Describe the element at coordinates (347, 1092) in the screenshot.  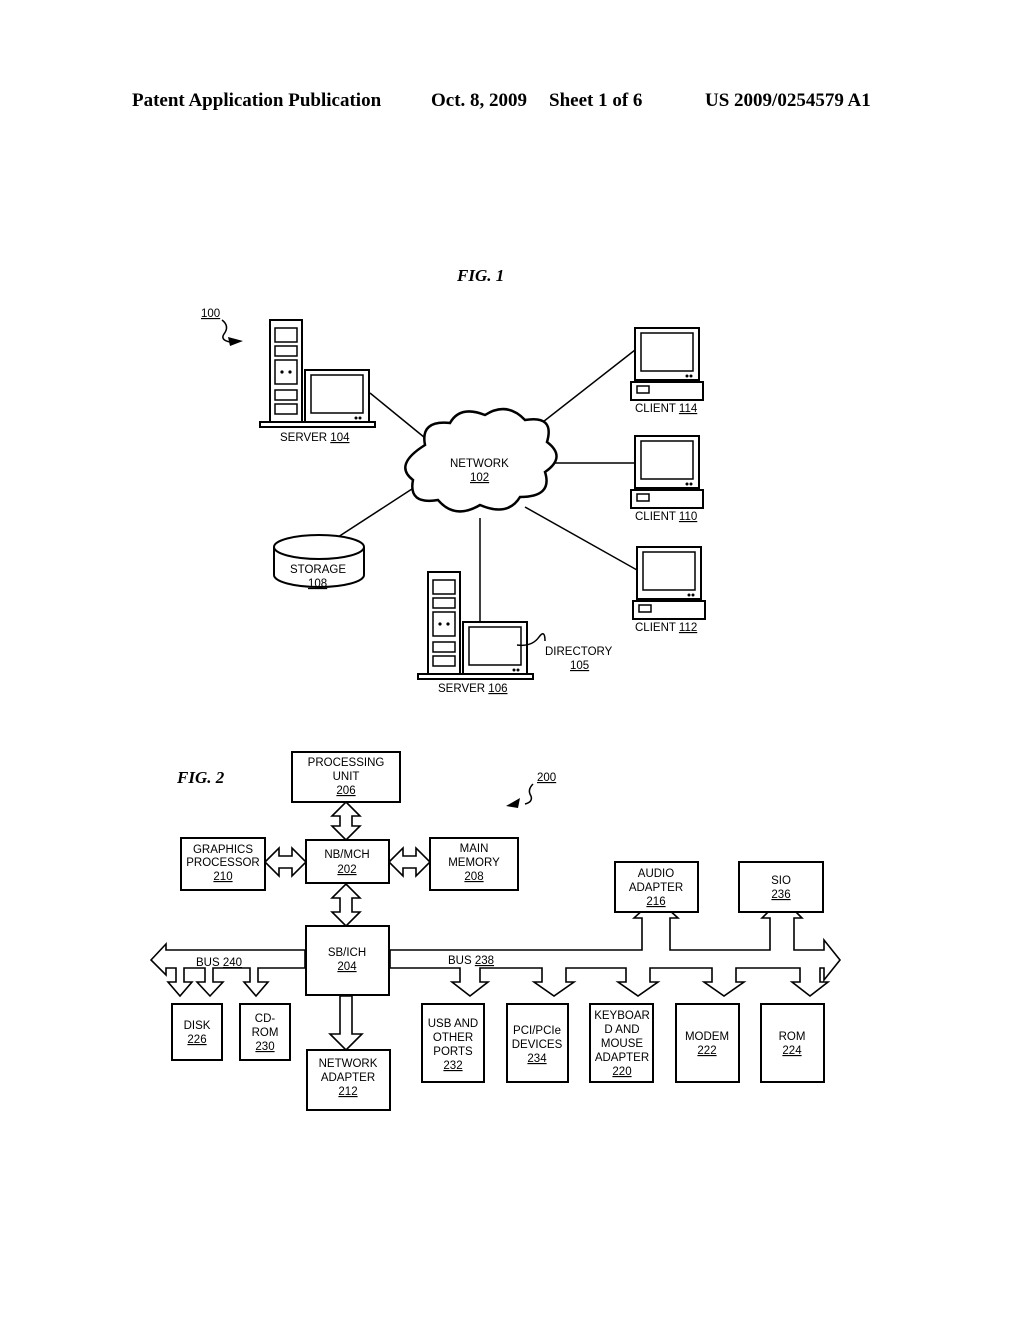
I see `svg-text: 212` at that location.